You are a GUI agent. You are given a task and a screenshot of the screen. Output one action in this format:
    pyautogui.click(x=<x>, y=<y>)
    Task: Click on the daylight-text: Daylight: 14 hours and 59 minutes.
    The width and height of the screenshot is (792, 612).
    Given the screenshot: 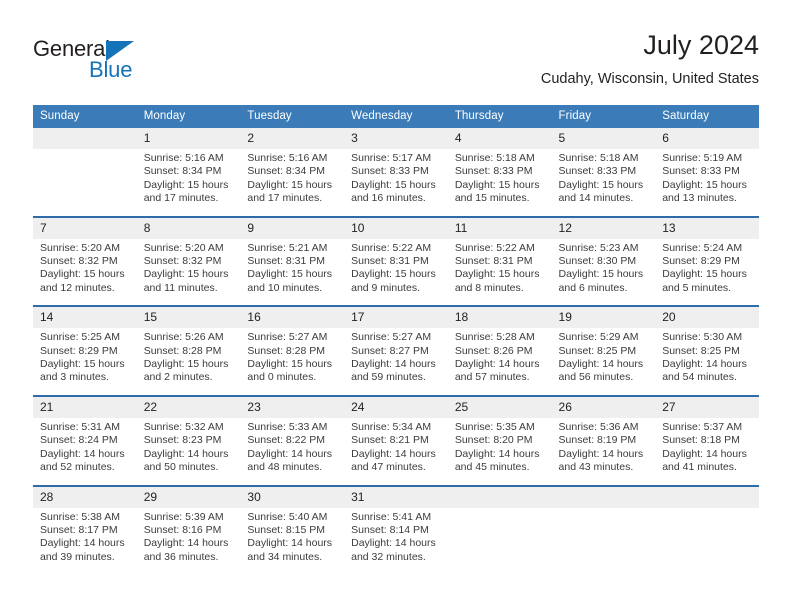 What is the action you would take?
    pyautogui.click(x=393, y=371)
    